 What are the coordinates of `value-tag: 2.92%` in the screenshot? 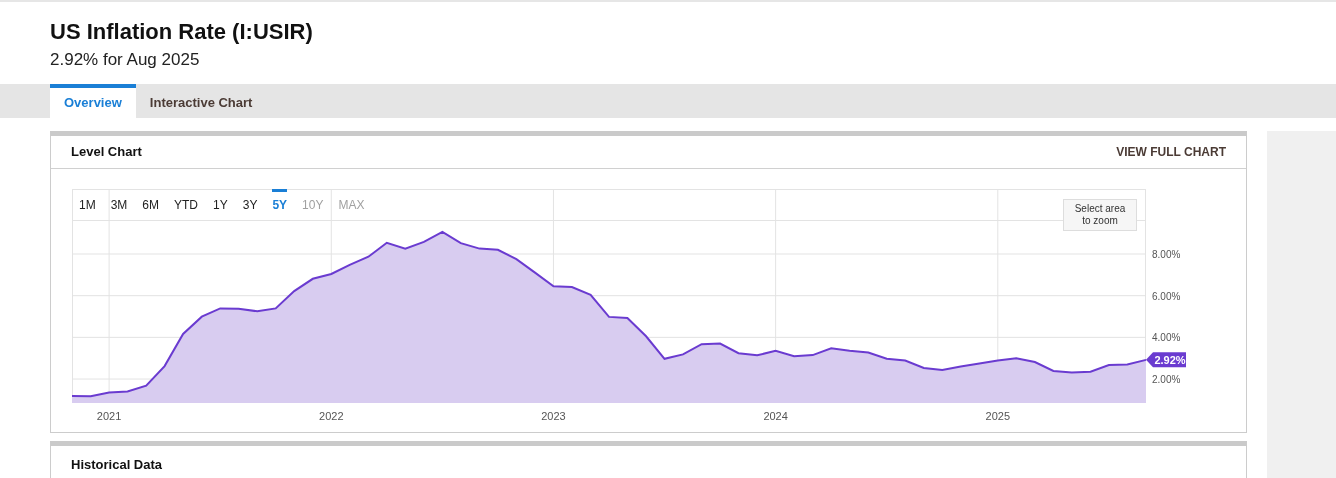 It's located at (1166, 360).